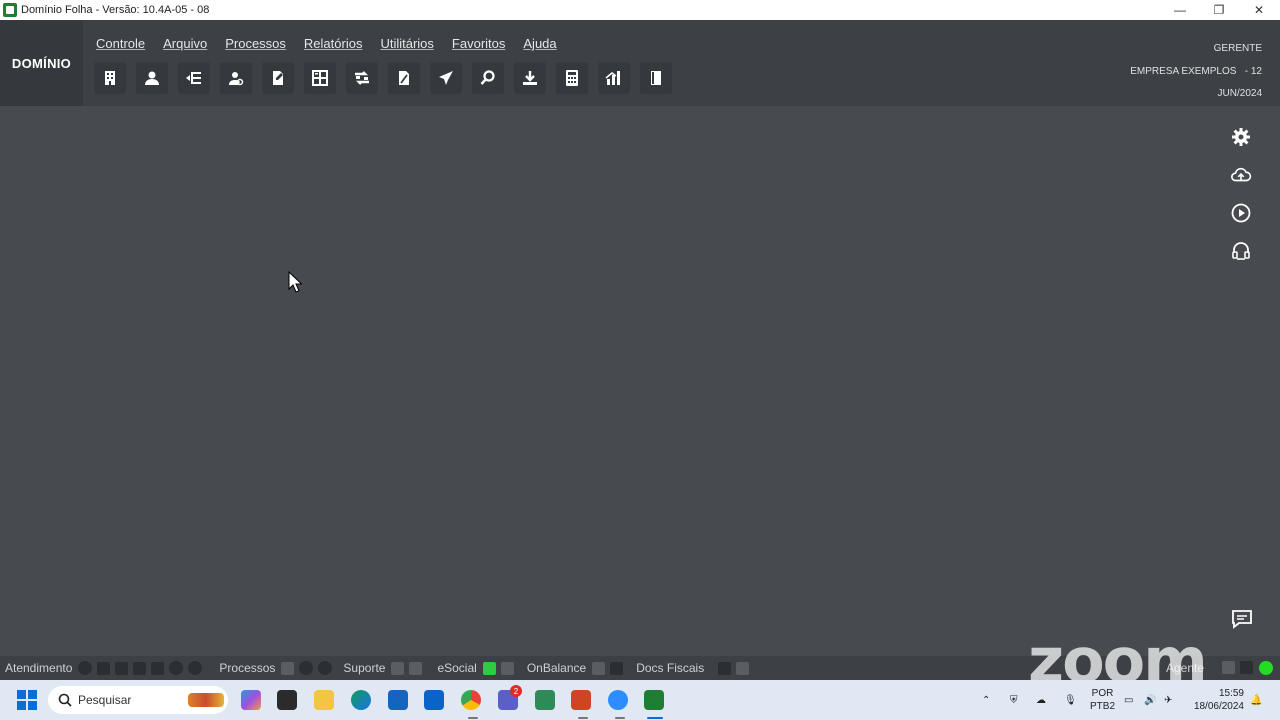 The height and width of the screenshot is (720, 1280). I want to click on store-app-icon, so click(398, 700).